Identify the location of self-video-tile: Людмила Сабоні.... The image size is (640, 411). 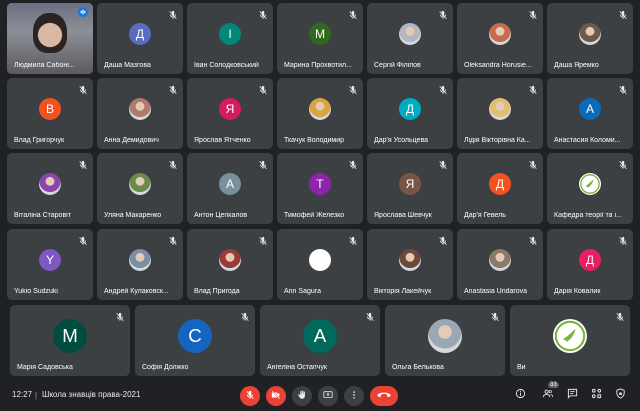
(50, 38).